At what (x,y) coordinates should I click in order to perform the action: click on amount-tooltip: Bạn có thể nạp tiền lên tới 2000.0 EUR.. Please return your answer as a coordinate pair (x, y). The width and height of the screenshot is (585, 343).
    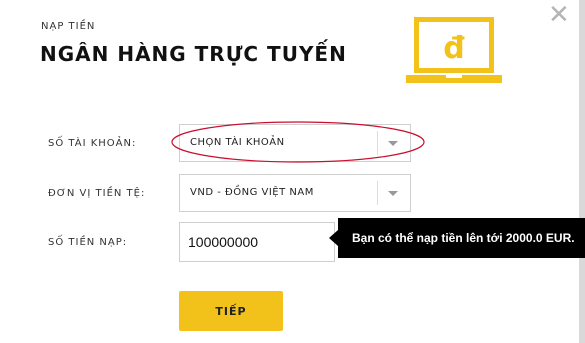
    Looking at the image, I should click on (461, 238).